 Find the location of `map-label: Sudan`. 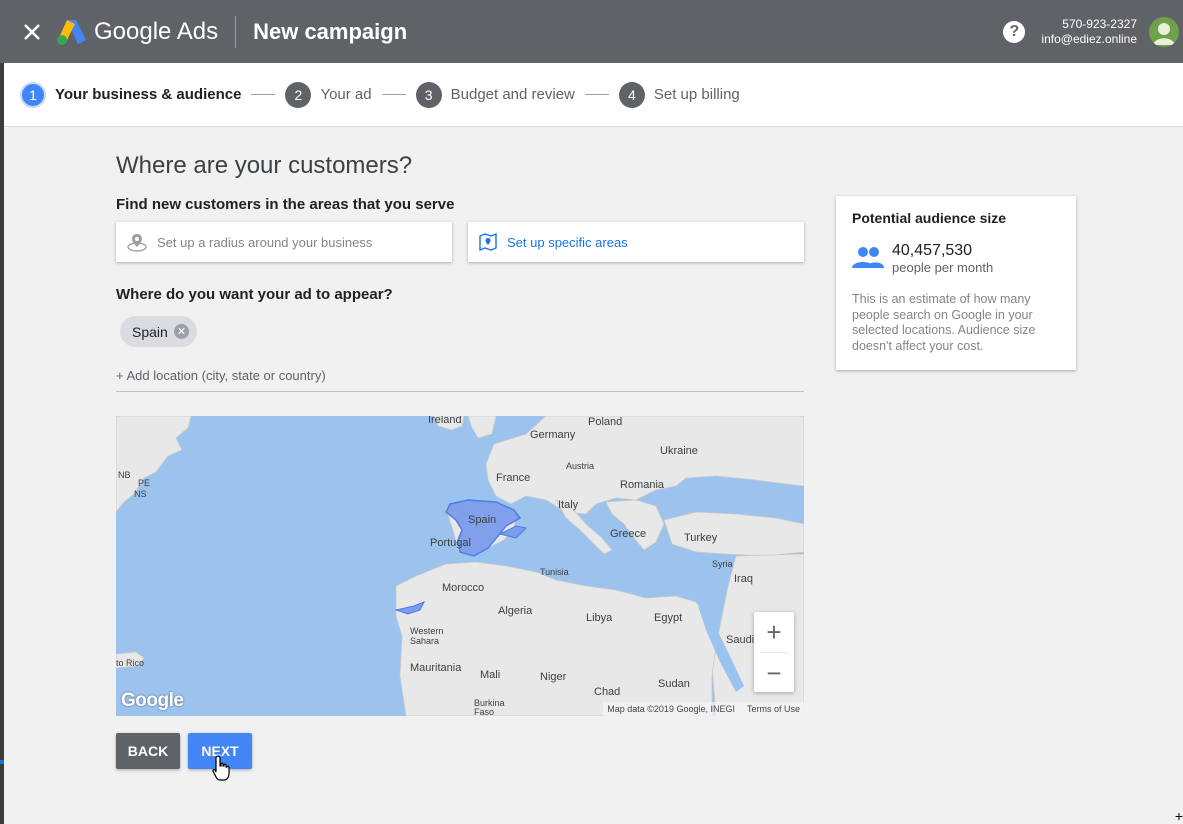

map-label: Sudan is located at coordinates (674, 684).